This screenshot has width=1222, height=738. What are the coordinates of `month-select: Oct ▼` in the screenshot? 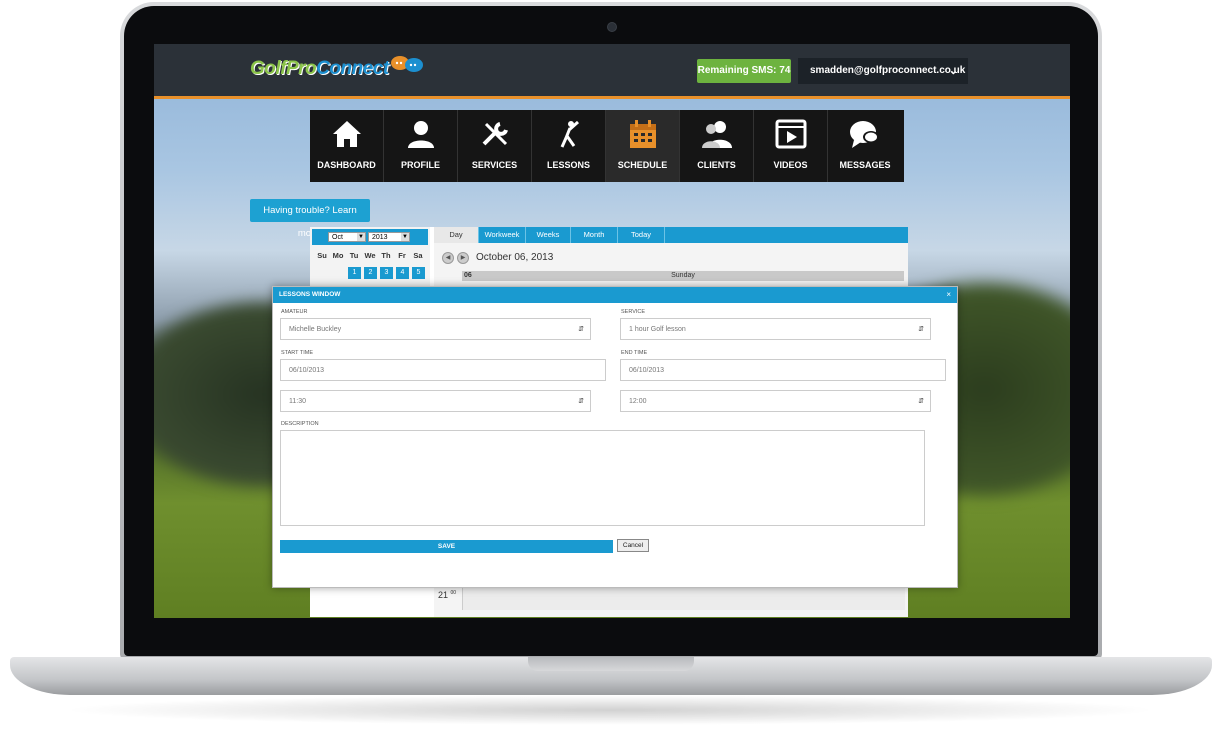 It's located at (347, 237).